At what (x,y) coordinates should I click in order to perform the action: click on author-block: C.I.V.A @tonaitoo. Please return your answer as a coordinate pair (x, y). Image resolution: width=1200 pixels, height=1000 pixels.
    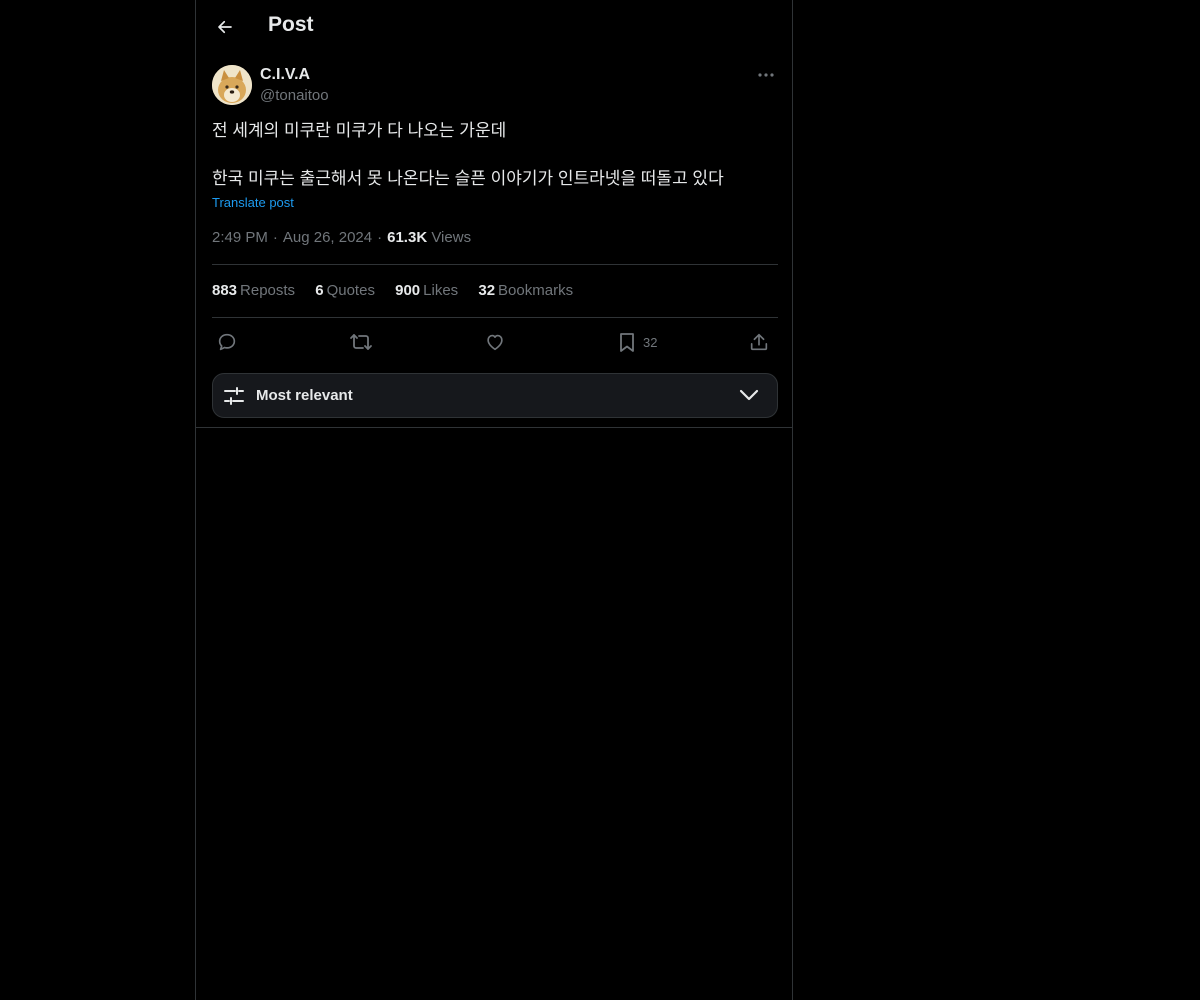
    Looking at the image, I should click on (495, 86).